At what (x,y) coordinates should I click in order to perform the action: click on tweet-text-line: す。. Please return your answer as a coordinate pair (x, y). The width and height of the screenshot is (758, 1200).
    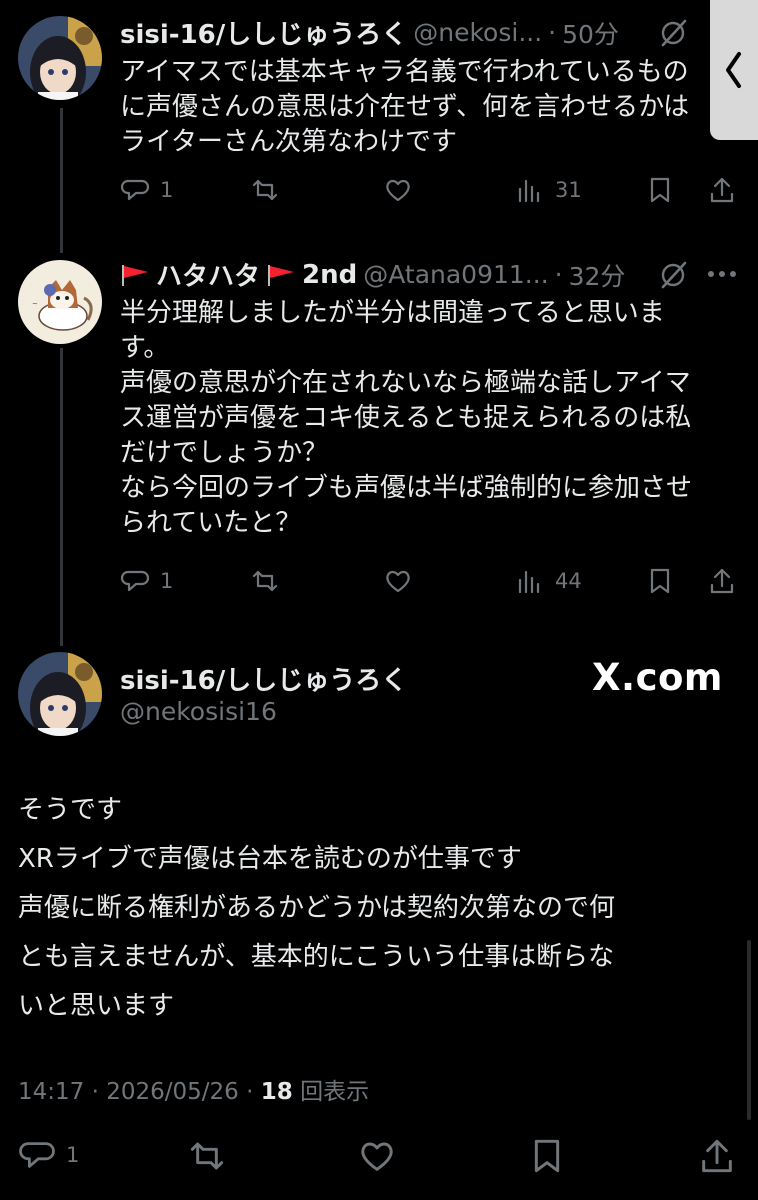
    Looking at the image, I should click on (145, 348).